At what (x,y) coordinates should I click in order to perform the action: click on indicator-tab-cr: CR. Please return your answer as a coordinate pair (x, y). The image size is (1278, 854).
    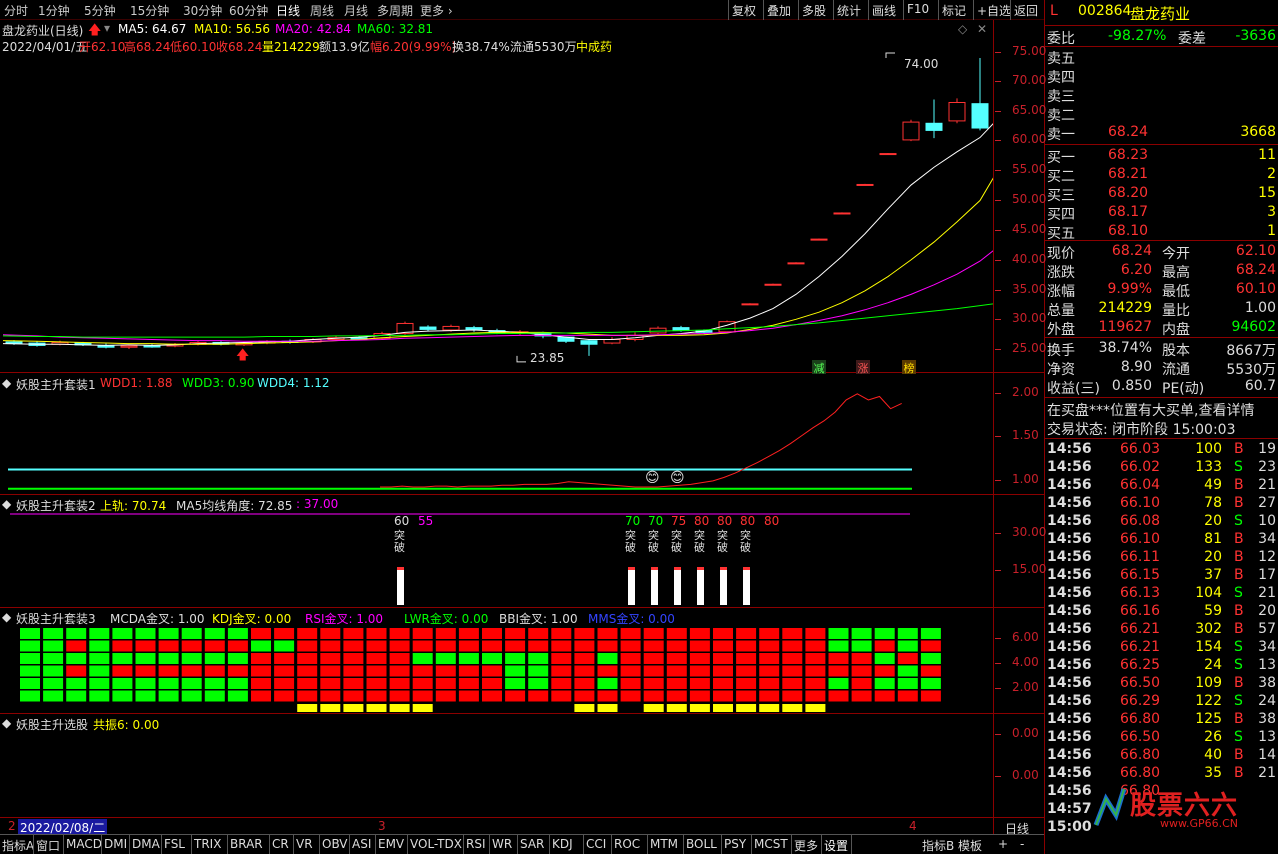
    Looking at the image, I should click on (280, 844).